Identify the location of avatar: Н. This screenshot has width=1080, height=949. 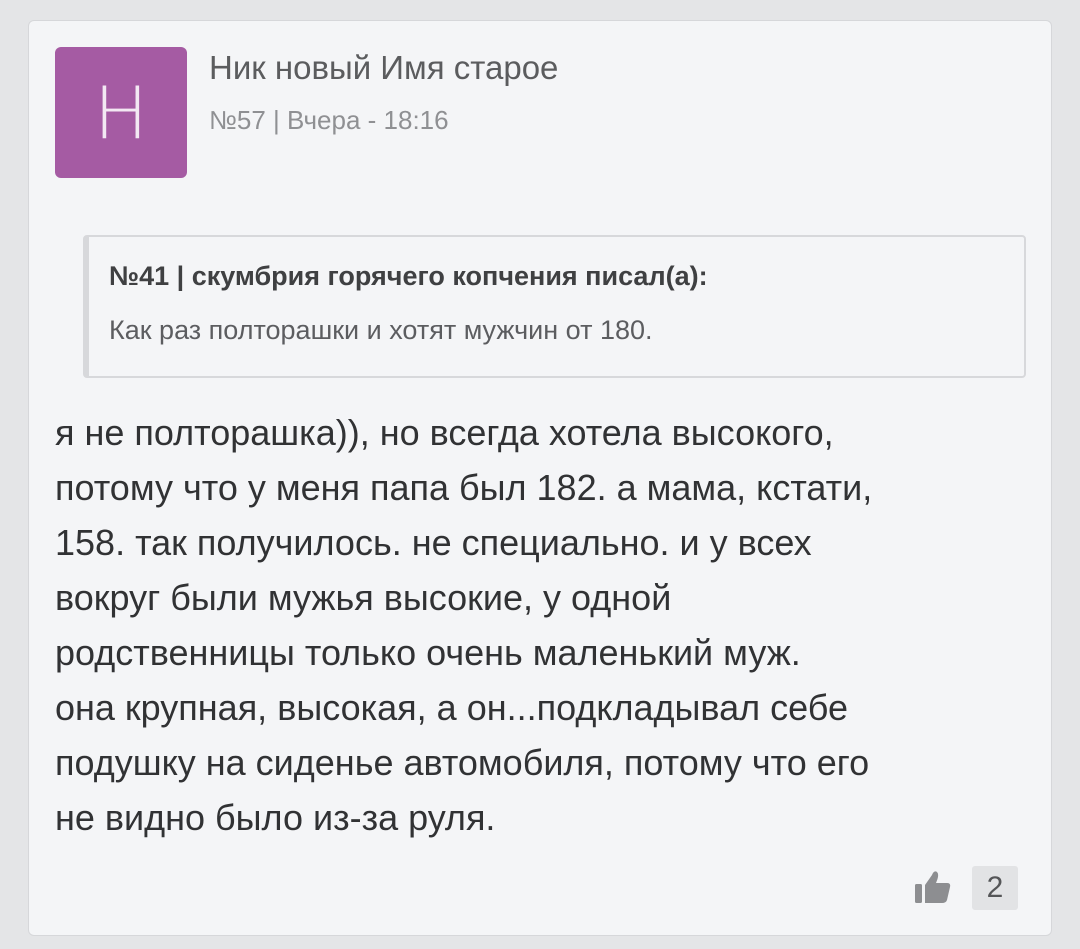
(121, 112).